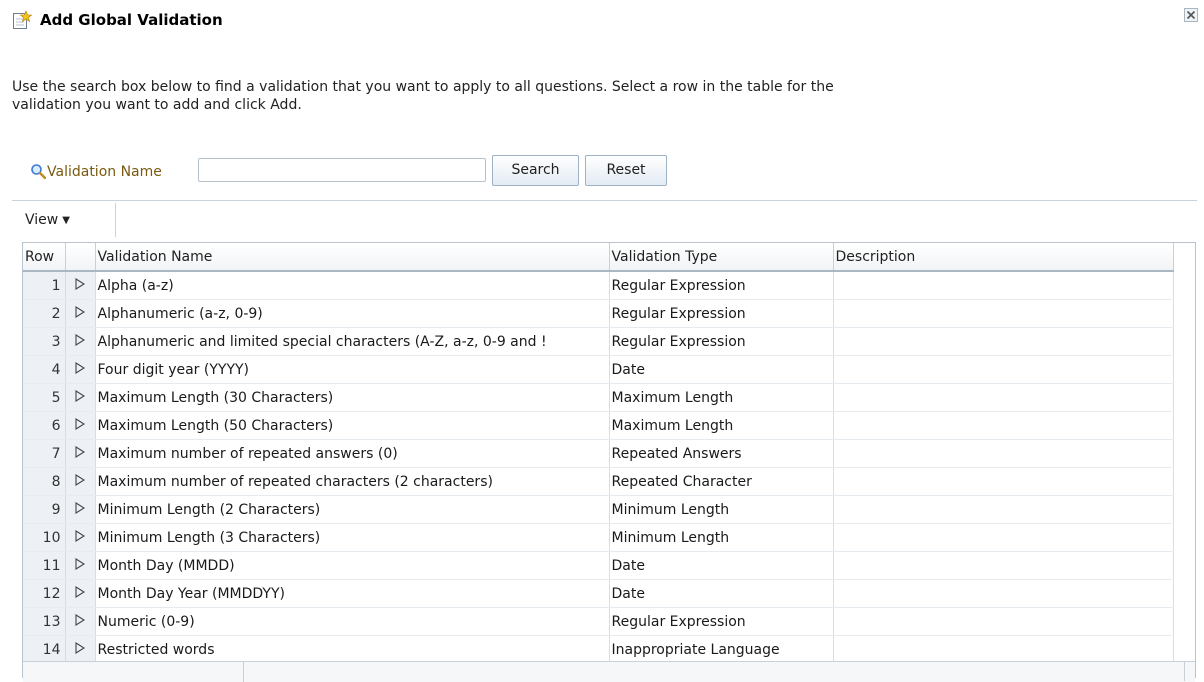 This screenshot has height=682, width=1204. I want to click on row-number-cell: 9, so click(44, 509).